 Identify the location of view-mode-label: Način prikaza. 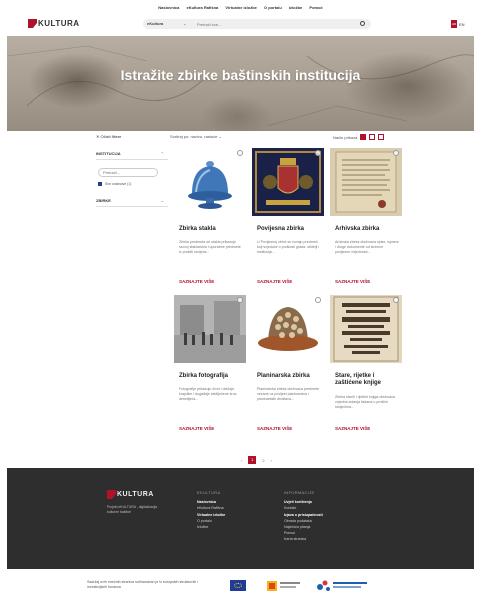
(345, 137).